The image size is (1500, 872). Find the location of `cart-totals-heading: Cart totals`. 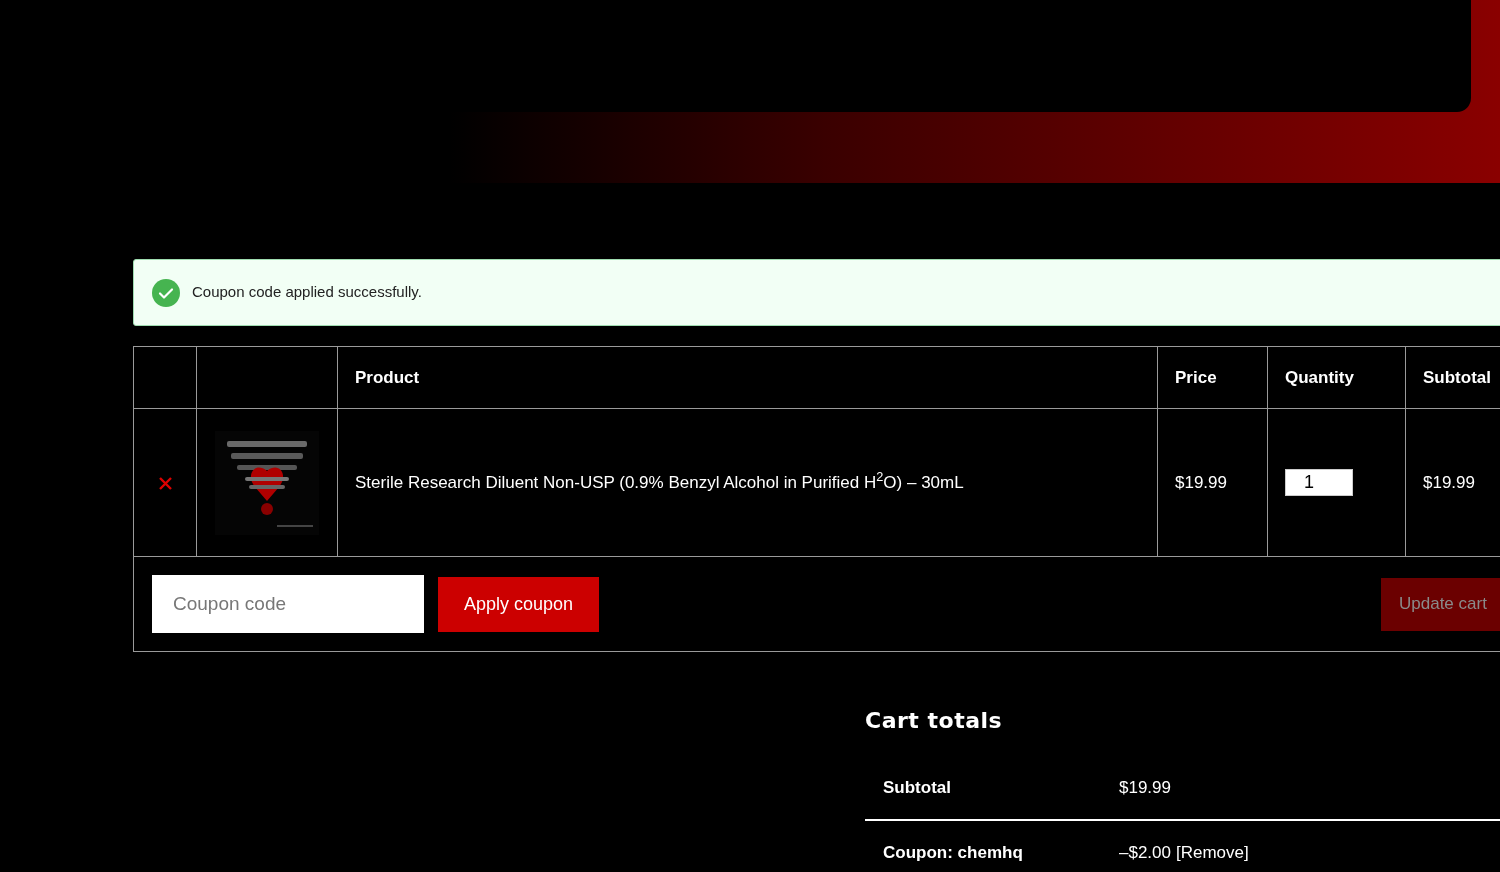

cart-totals-heading: Cart totals is located at coordinates (934, 721).